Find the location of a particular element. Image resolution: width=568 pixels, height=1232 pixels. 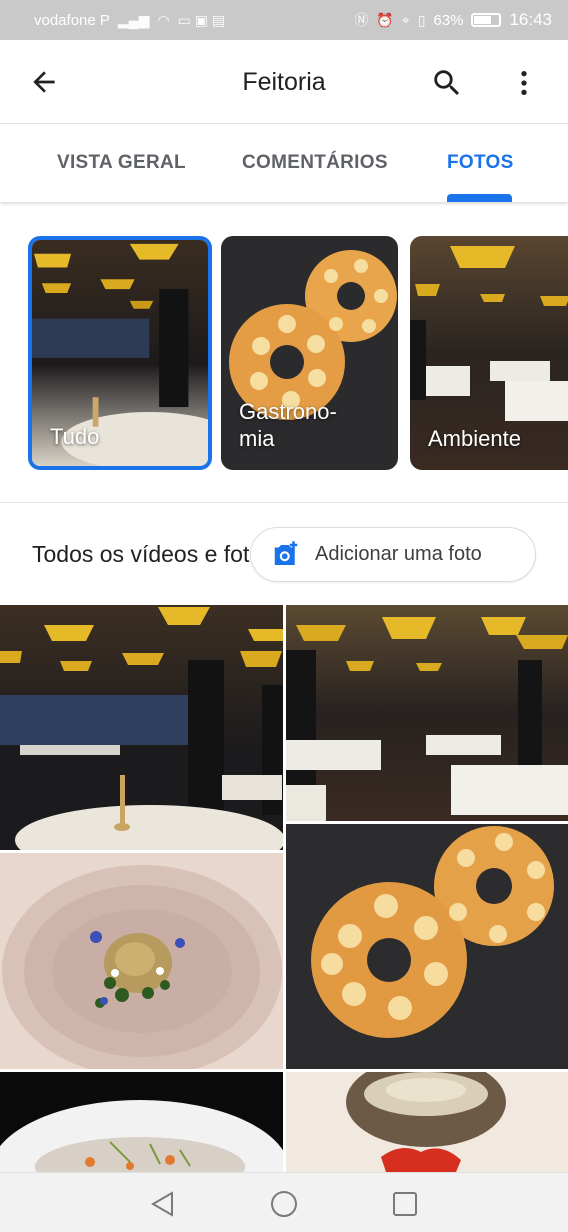

app-bar: Feitoria is located at coordinates (284, 82).